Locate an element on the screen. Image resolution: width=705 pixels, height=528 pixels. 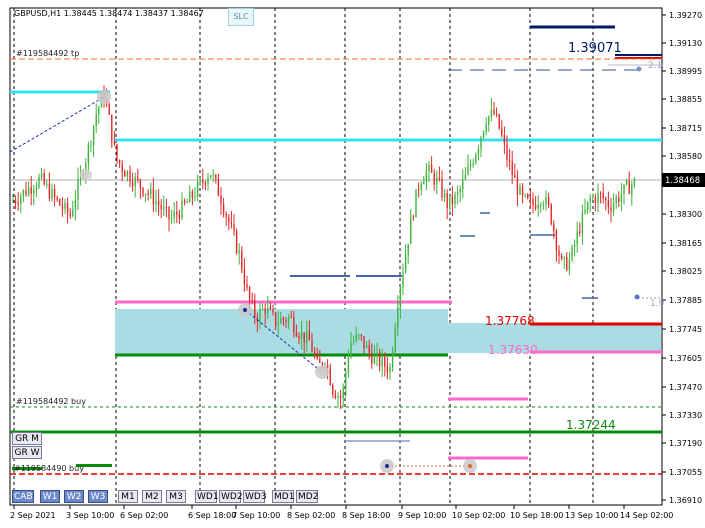
md2-button: MD2 is located at coordinates (307, 496).